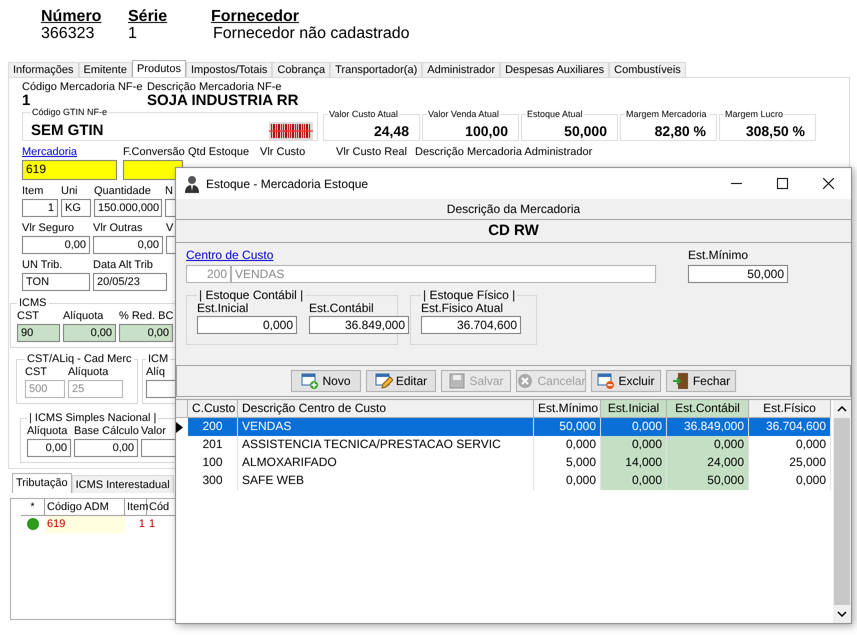 Image resolution: width=857 pixels, height=642 pixels. What do you see at coordinates (142, 524) in the screenshot?
I see `table-cell-text: 1` at bounding box center [142, 524].